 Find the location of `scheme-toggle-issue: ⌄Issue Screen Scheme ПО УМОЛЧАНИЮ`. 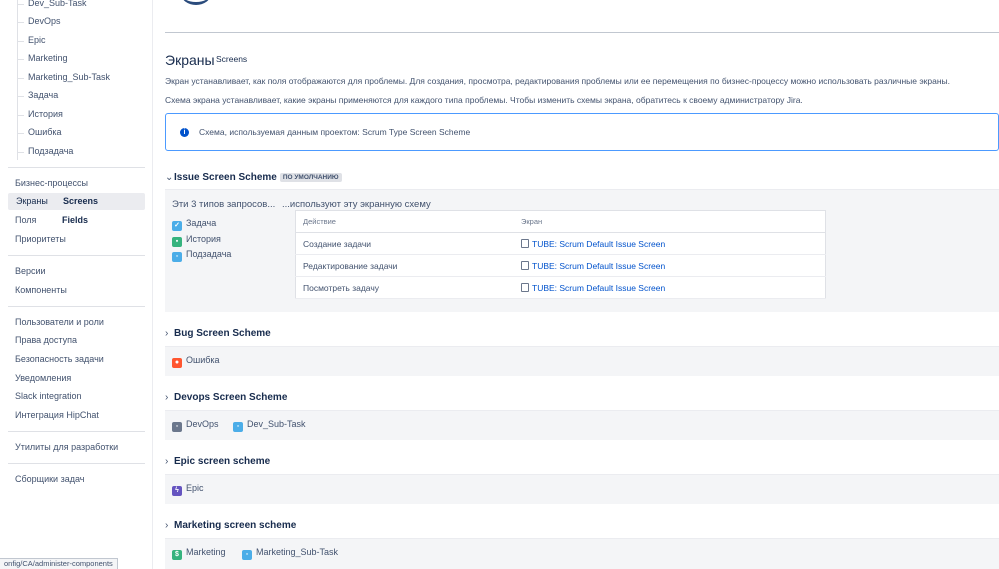

scheme-toggle-issue: ⌄Issue Screen Scheme ПО УМОЛЧАНИЮ is located at coordinates (253, 177).